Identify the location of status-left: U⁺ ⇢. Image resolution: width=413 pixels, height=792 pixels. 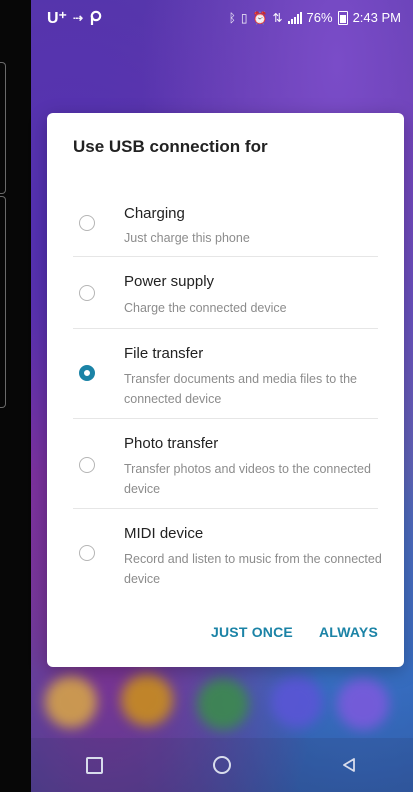
(75, 18).